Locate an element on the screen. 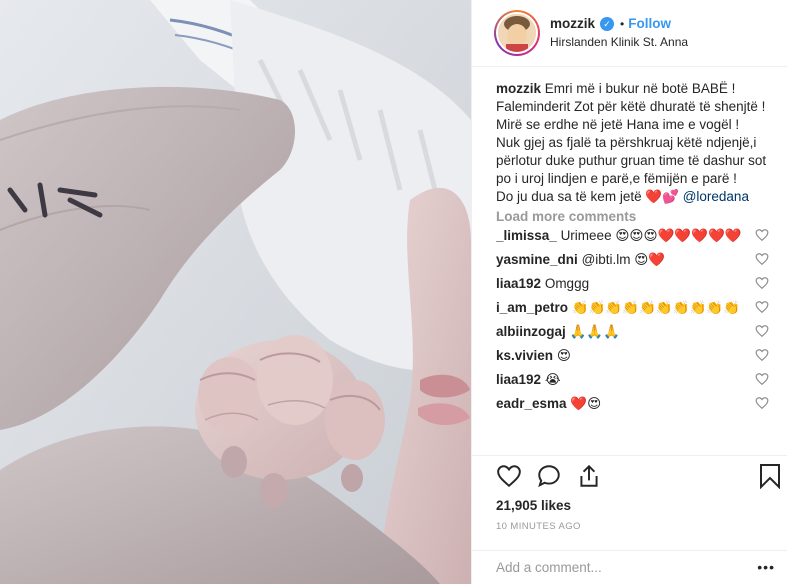  action-bar is located at coordinates (629, 476).